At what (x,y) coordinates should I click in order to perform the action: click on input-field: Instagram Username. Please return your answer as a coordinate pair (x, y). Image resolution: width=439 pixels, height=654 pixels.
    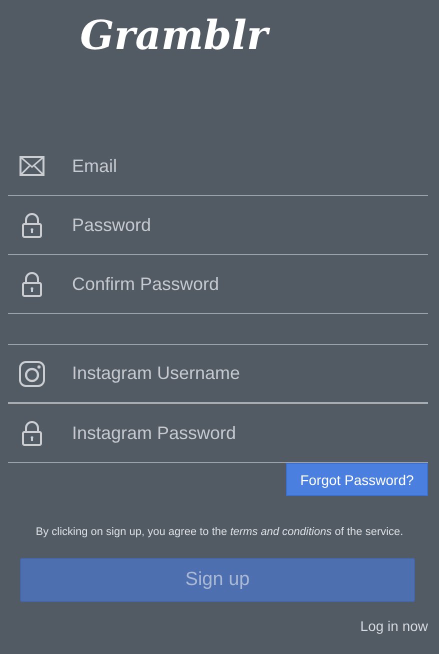
    Looking at the image, I should click on (250, 373).